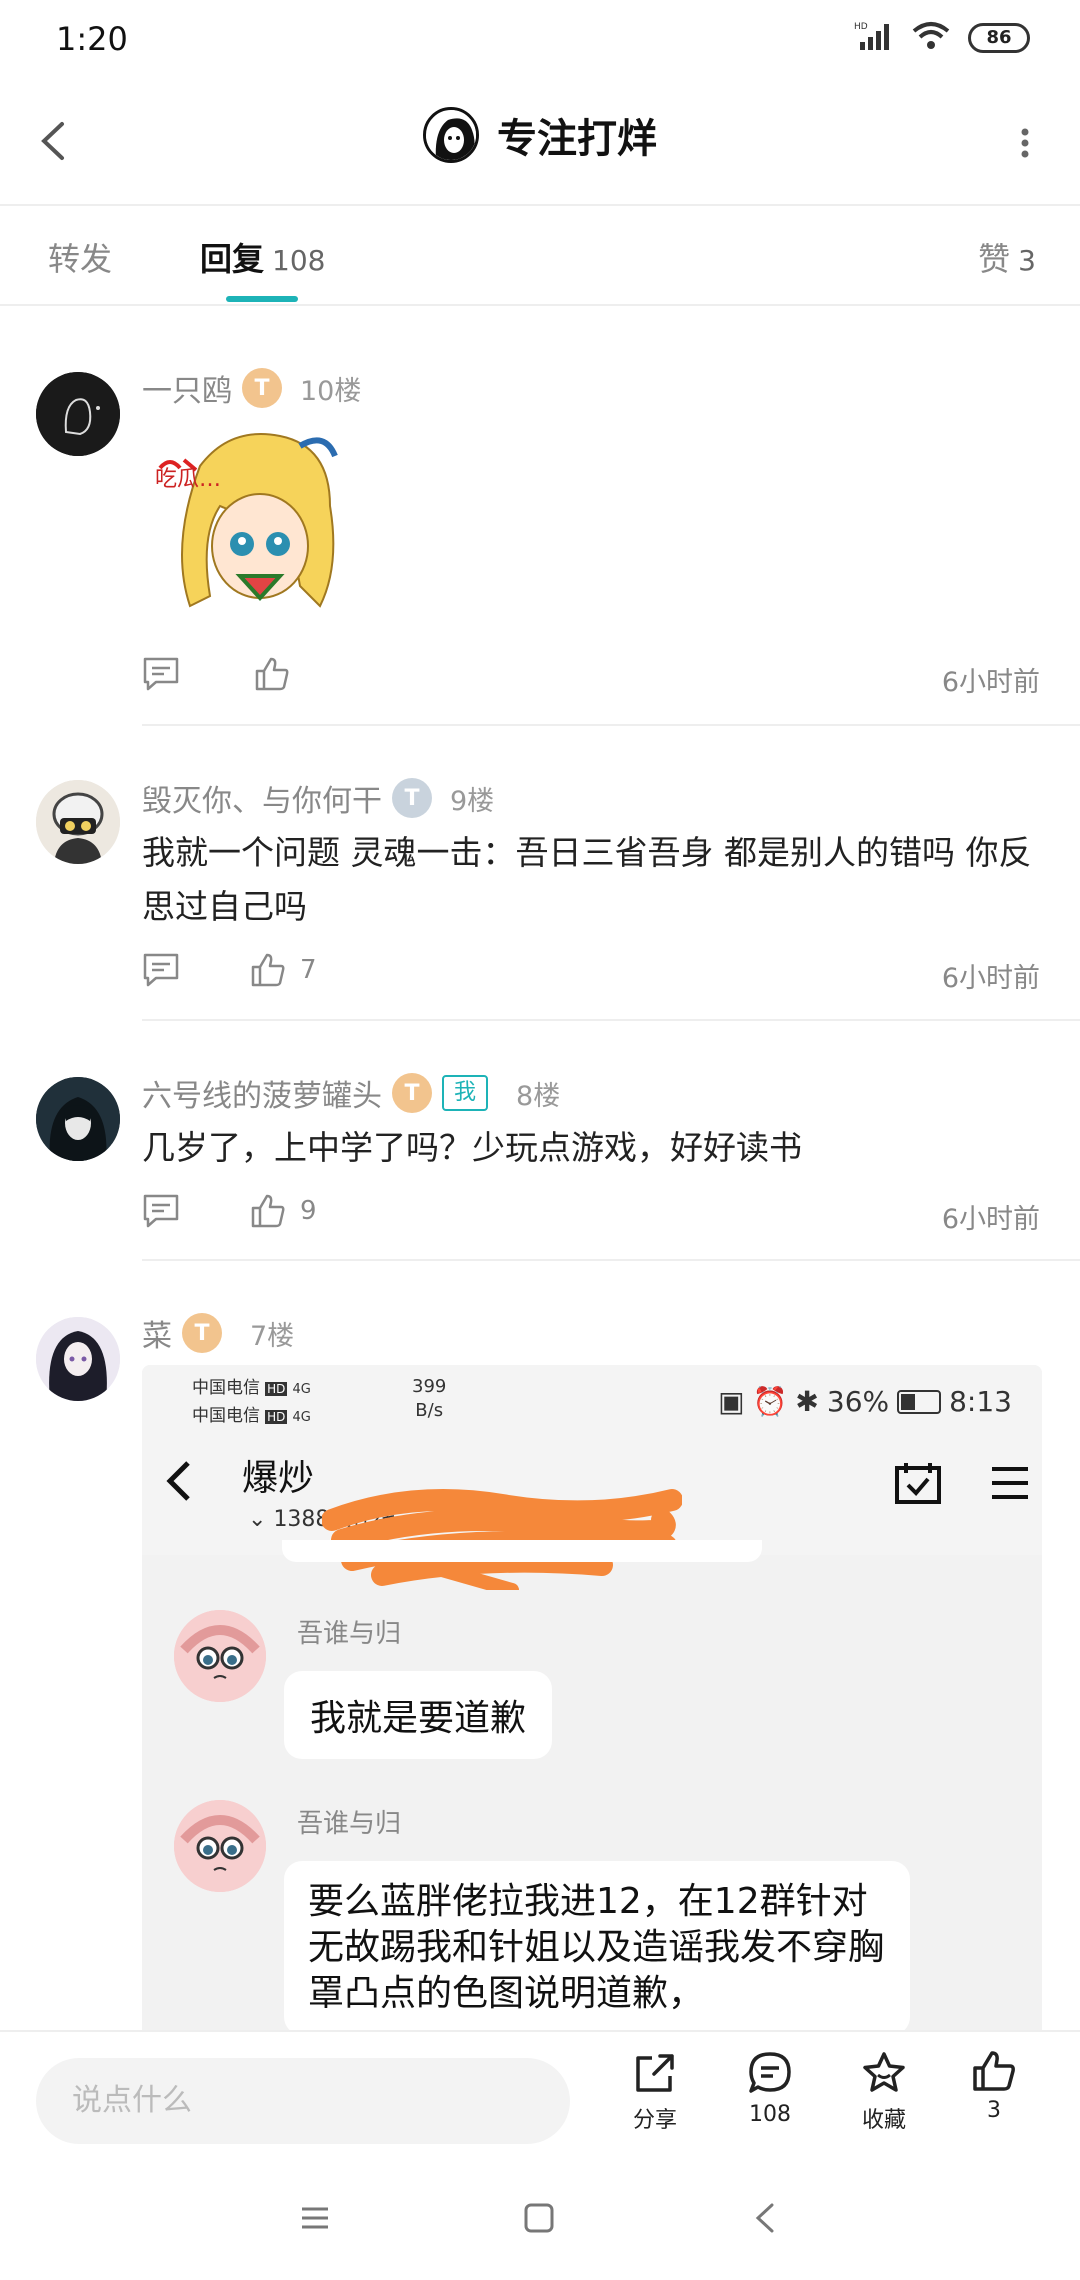 The height and width of the screenshot is (2280, 1080). I want to click on embedded-status-right: ▣ ⏰ ✱ 36% 8:13, so click(865, 1401).